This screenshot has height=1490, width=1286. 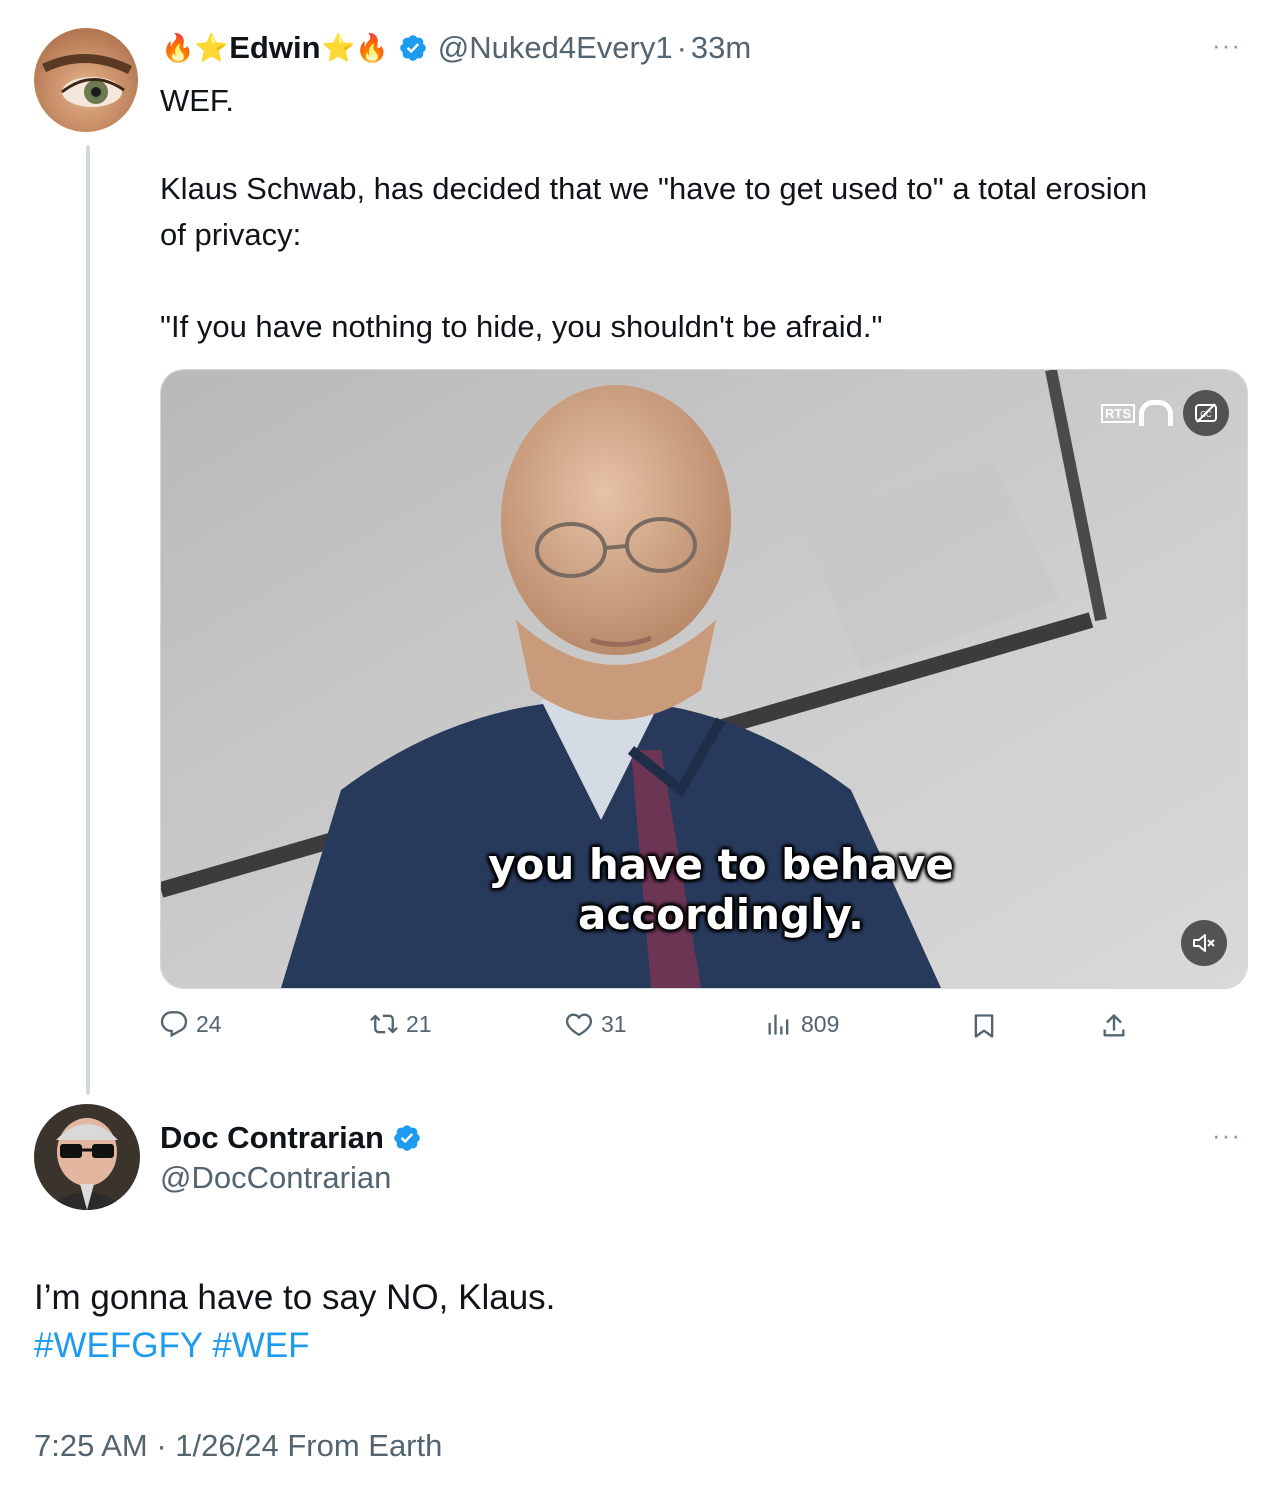 I want to click on like-button: 31, so click(x=596, y=1024).